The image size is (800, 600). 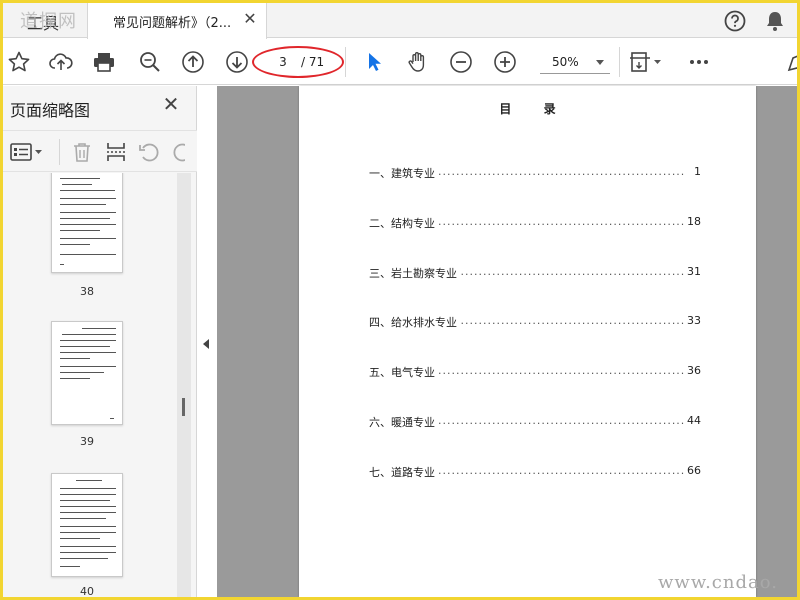 I want to click on toc-entry-page: 1, so click(x=696, y=171).